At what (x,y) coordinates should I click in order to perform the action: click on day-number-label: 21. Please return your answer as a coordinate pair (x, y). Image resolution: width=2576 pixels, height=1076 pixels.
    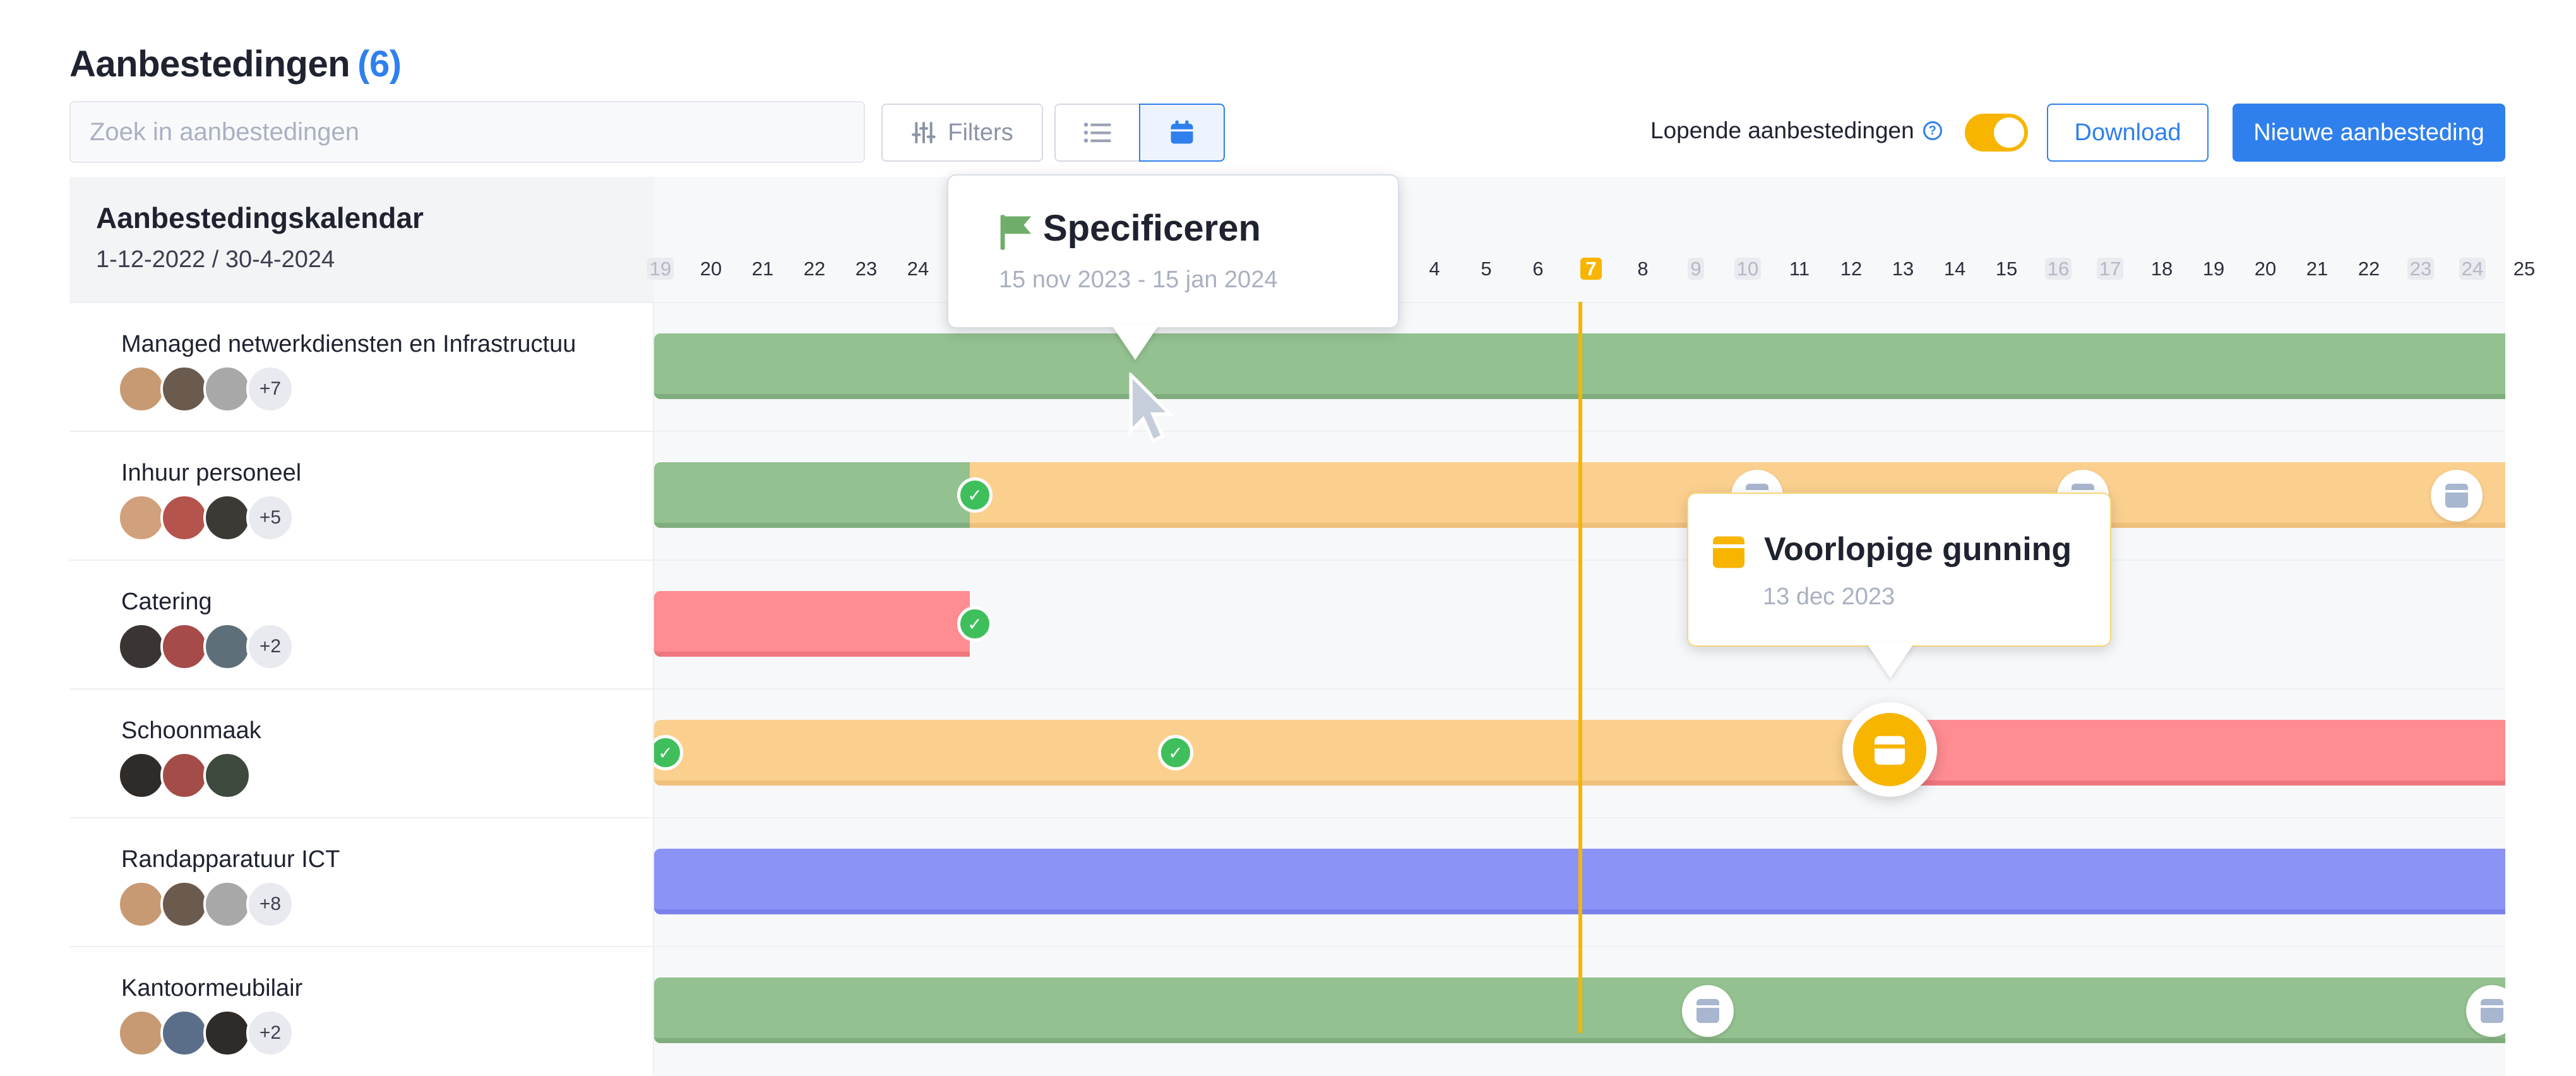
    Looking at the image, I should click on (762, 269).